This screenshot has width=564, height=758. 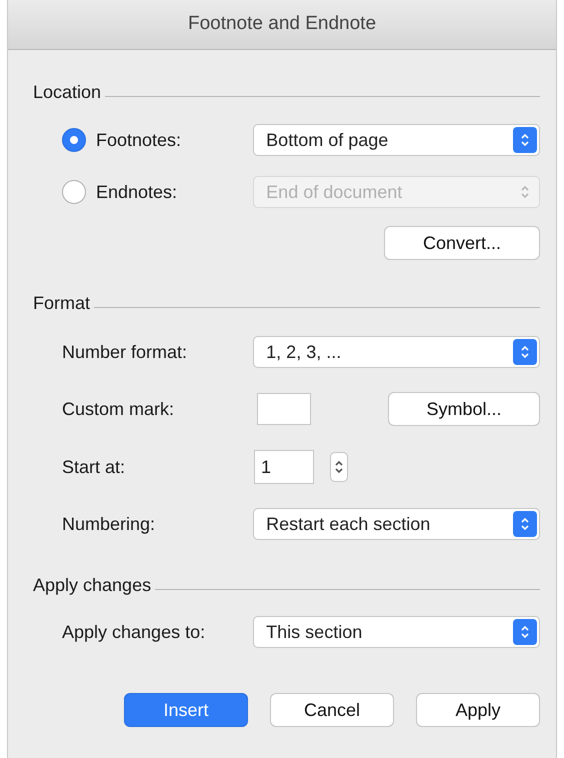 I want to click on custom-mark-field, so click(x=284, y=409).